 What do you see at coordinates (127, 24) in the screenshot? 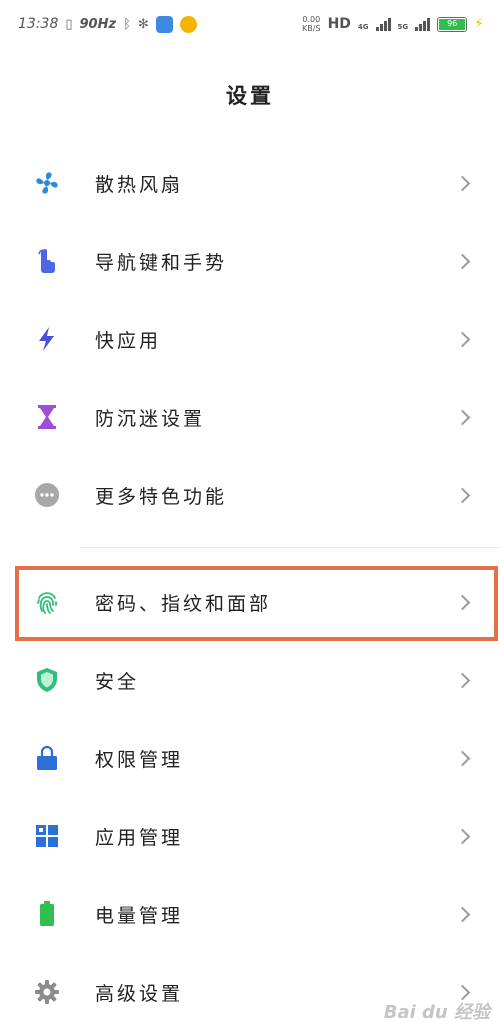
I see `bluetooth-icon: ᛒ` at bounding box center [127, 24].